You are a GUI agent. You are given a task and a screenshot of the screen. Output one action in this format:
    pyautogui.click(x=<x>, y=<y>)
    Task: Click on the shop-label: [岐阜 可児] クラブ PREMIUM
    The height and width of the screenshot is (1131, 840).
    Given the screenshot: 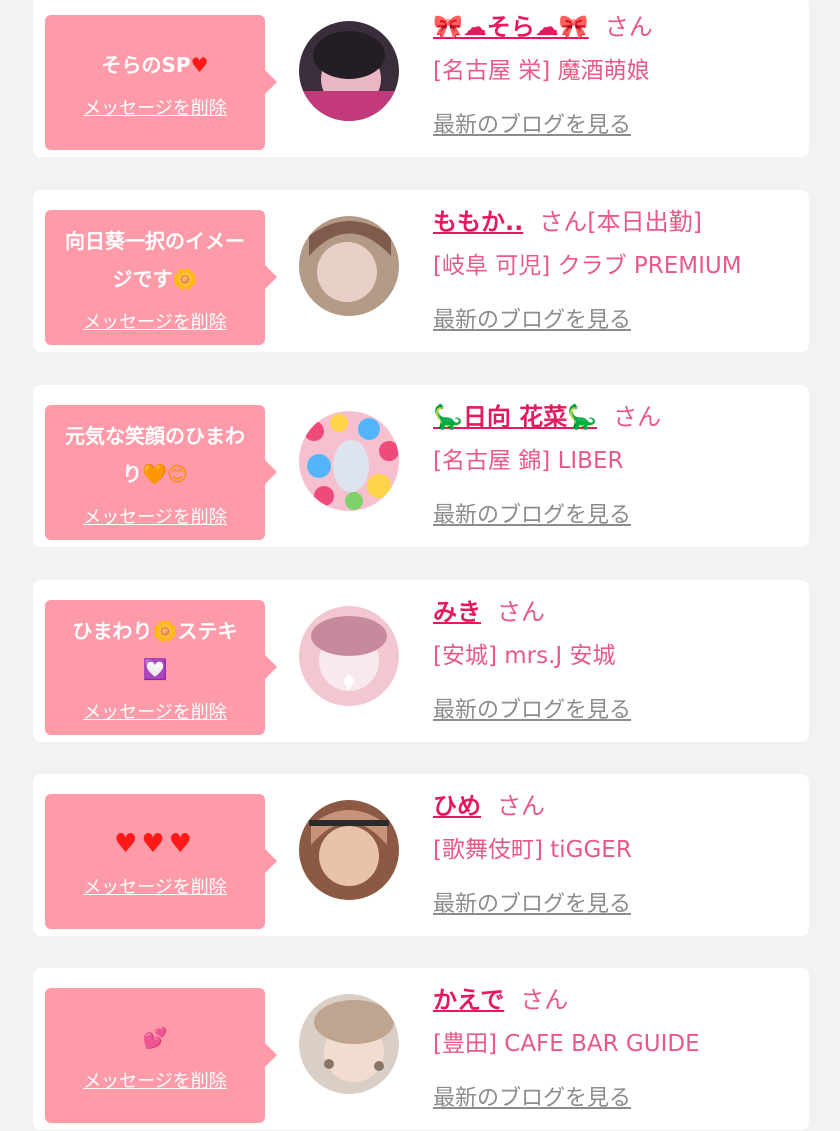 What is the action you would take?
    pyautogui.click(x=587, y=266)
    